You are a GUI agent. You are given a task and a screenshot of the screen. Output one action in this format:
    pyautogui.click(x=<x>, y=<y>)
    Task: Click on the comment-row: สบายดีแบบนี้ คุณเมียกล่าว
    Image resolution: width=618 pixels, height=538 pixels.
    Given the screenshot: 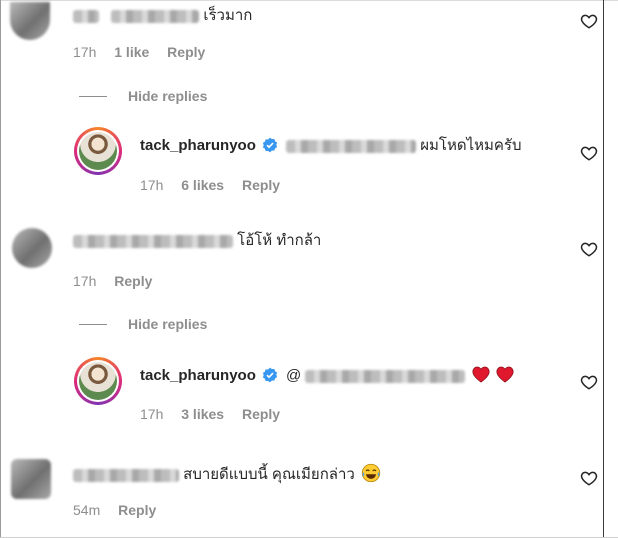 What is the action you would take?
    pyautogui.click(x=227, y=473)
    